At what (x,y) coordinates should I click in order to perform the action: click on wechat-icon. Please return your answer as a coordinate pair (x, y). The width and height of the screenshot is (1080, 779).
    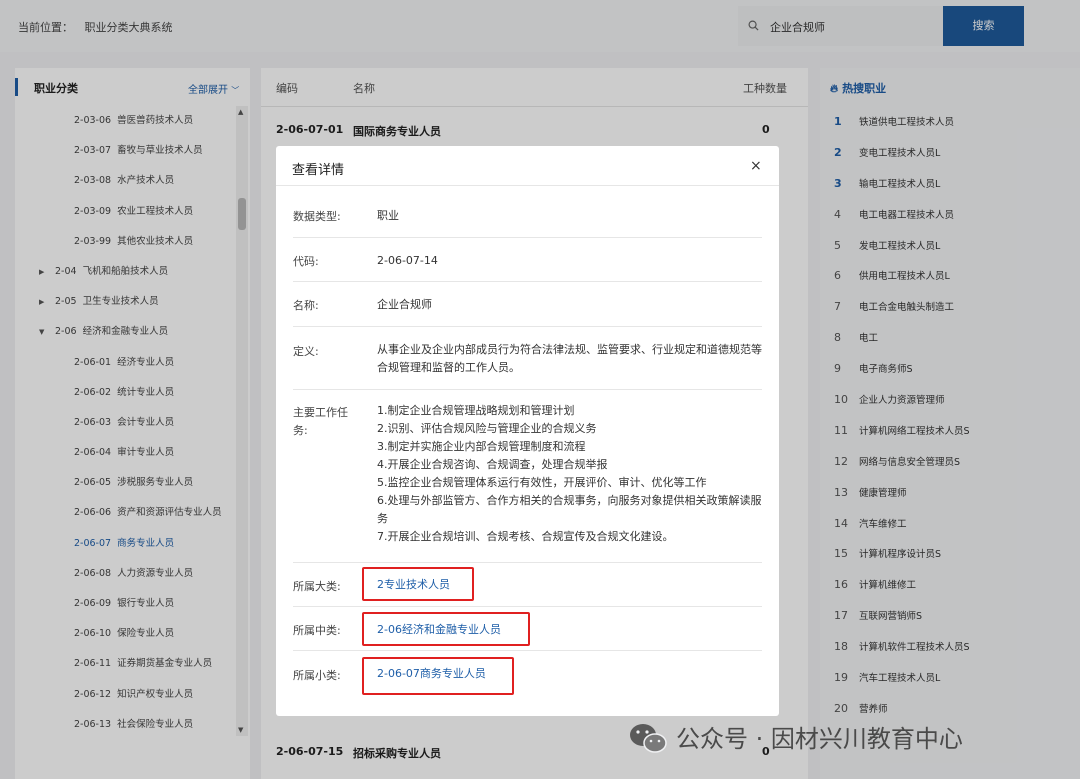
    Looking at the image, I should click on (648, 738).